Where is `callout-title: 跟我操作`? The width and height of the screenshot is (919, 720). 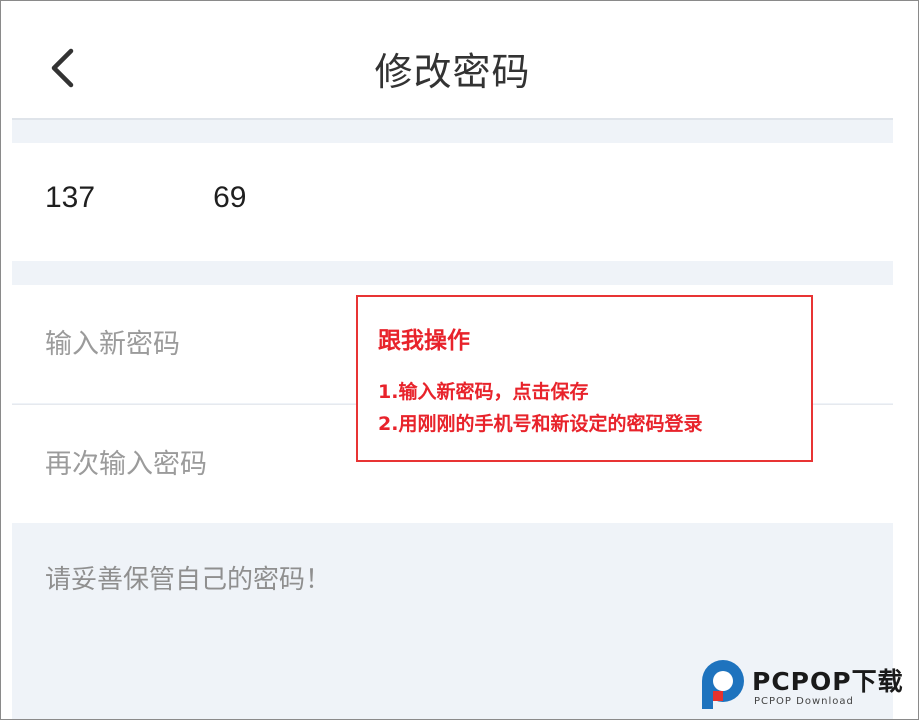 callout-title: 跟我操作 is located at coordinates (424, 341).